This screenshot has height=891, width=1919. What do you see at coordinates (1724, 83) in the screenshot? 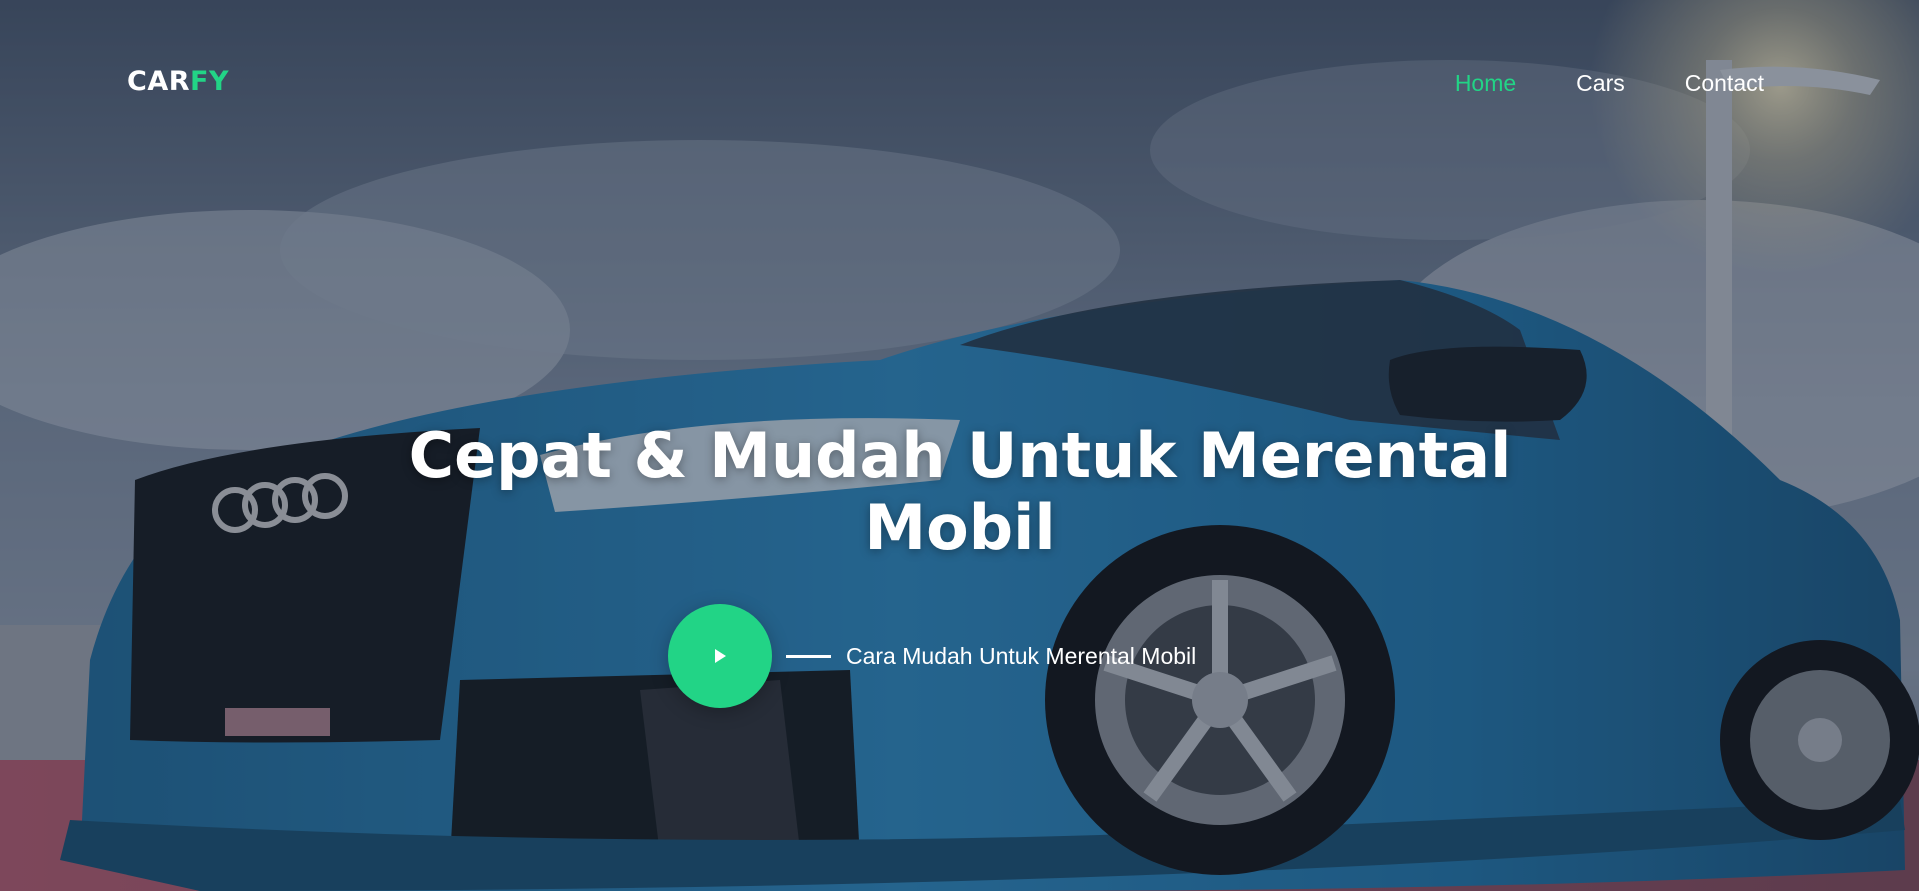
I see `nav-link-contact: Contact` at bounding box center [1724, 83].